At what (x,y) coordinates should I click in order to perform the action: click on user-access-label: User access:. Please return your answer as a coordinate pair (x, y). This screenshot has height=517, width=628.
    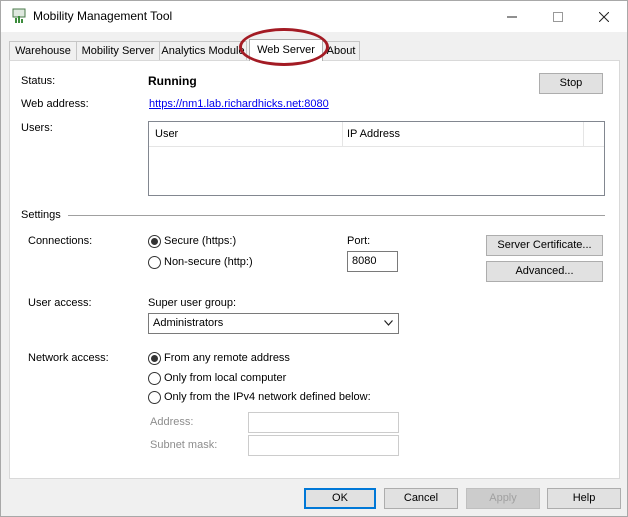
    Looking at the image, I should click on (60, 303).